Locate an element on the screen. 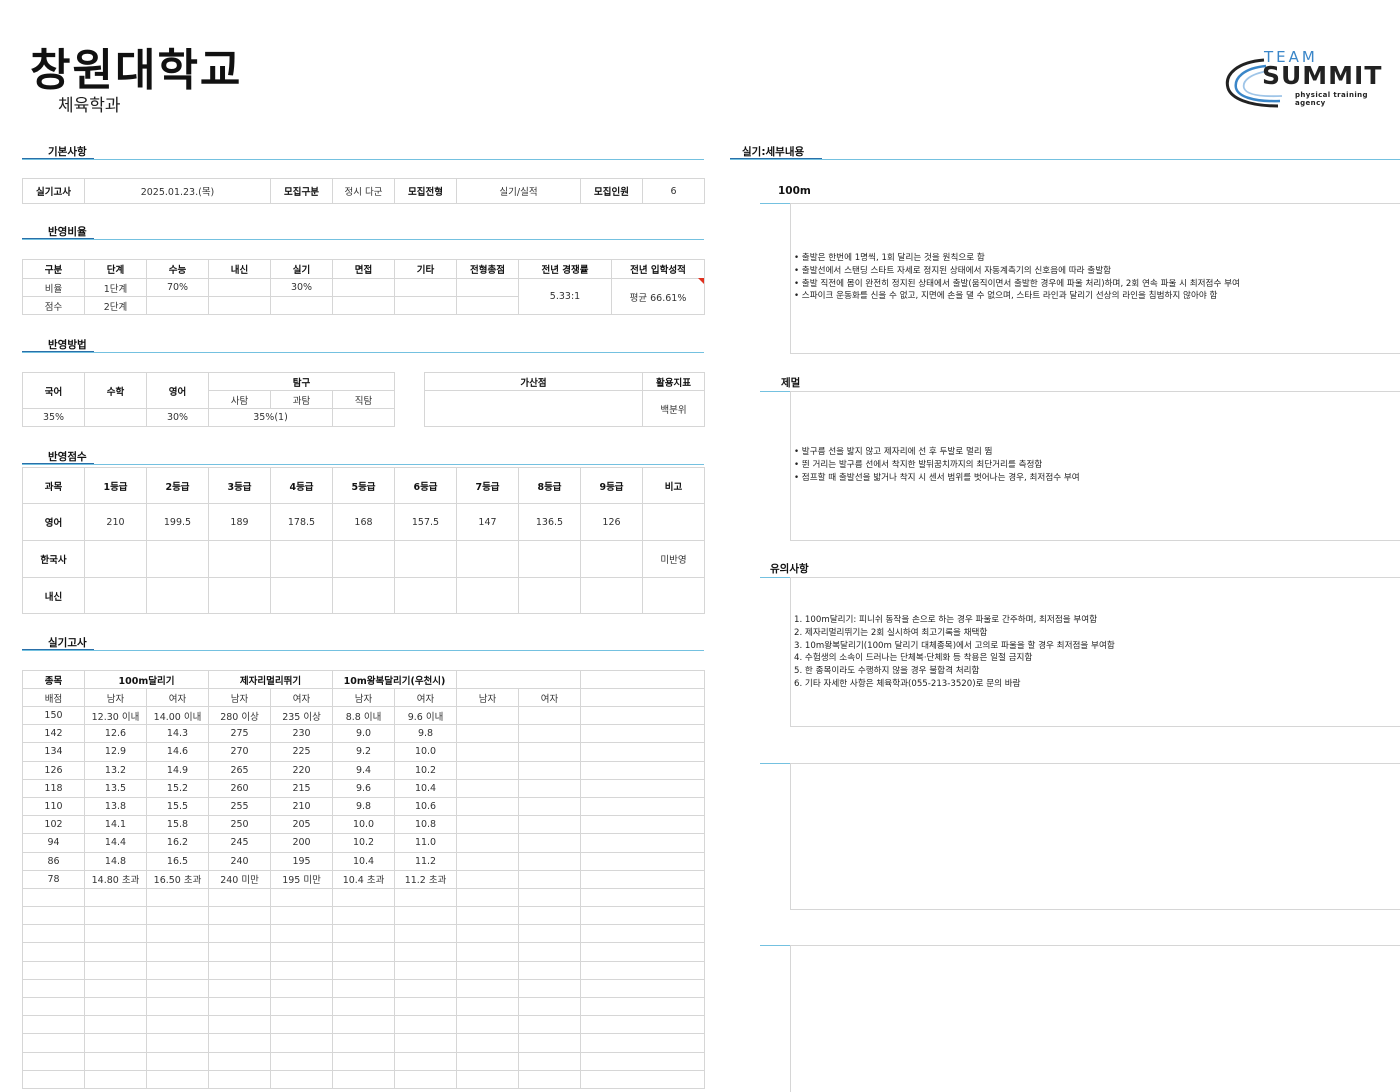 Image resolution: width=1400 pixels, height=1092 pixels. score-cell: 199.5 is located at coordinates (177, 522).